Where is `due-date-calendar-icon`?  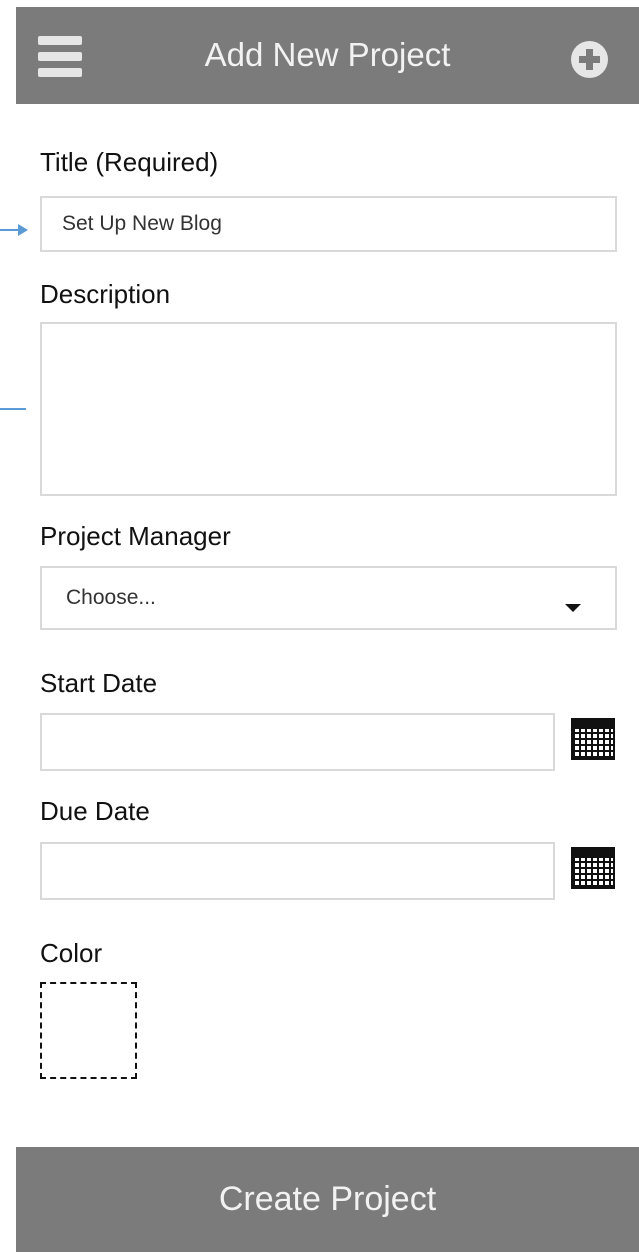
due-date-calendar-icon is located at coordinates (593, 868).